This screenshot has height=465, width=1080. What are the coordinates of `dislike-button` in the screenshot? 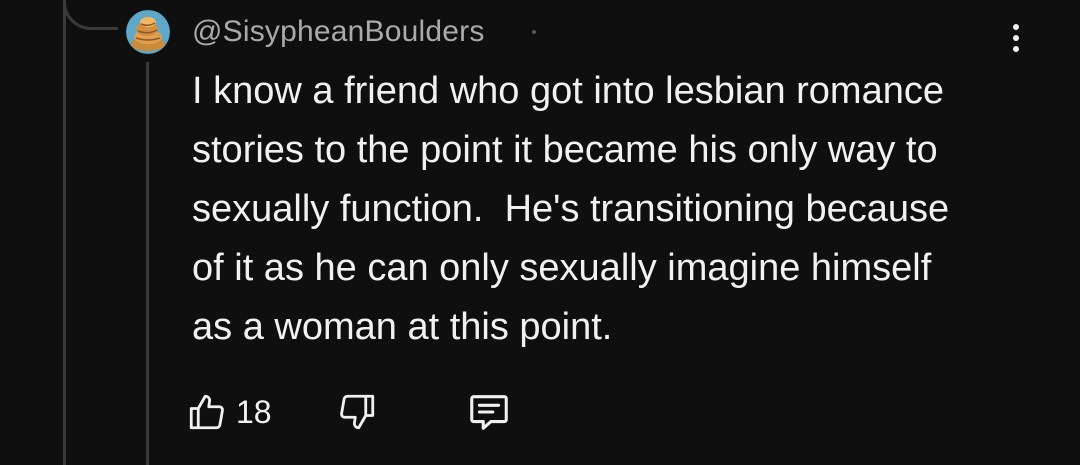 It's located at (357, 412).